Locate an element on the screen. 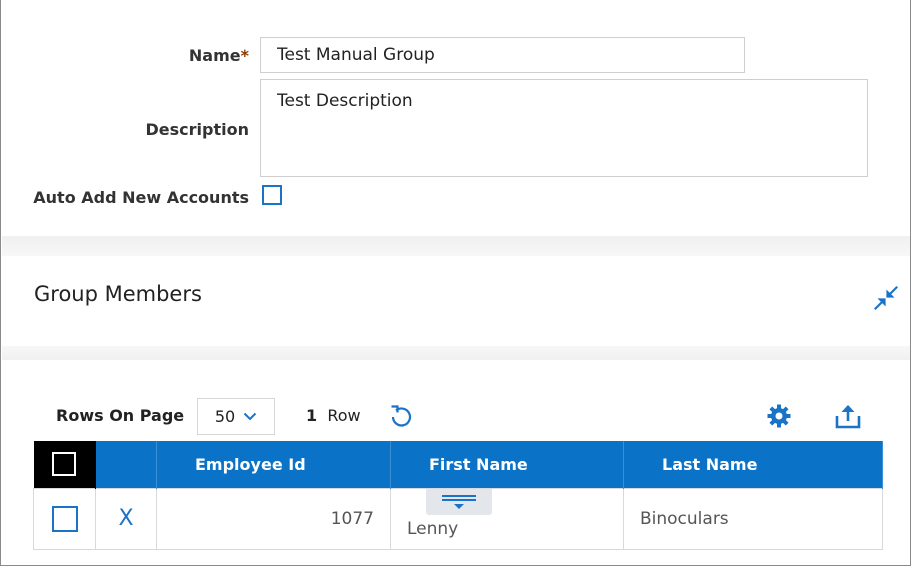 This screenshot has height=566, width=911. select-all-cell is located at coordinates (64, 464).